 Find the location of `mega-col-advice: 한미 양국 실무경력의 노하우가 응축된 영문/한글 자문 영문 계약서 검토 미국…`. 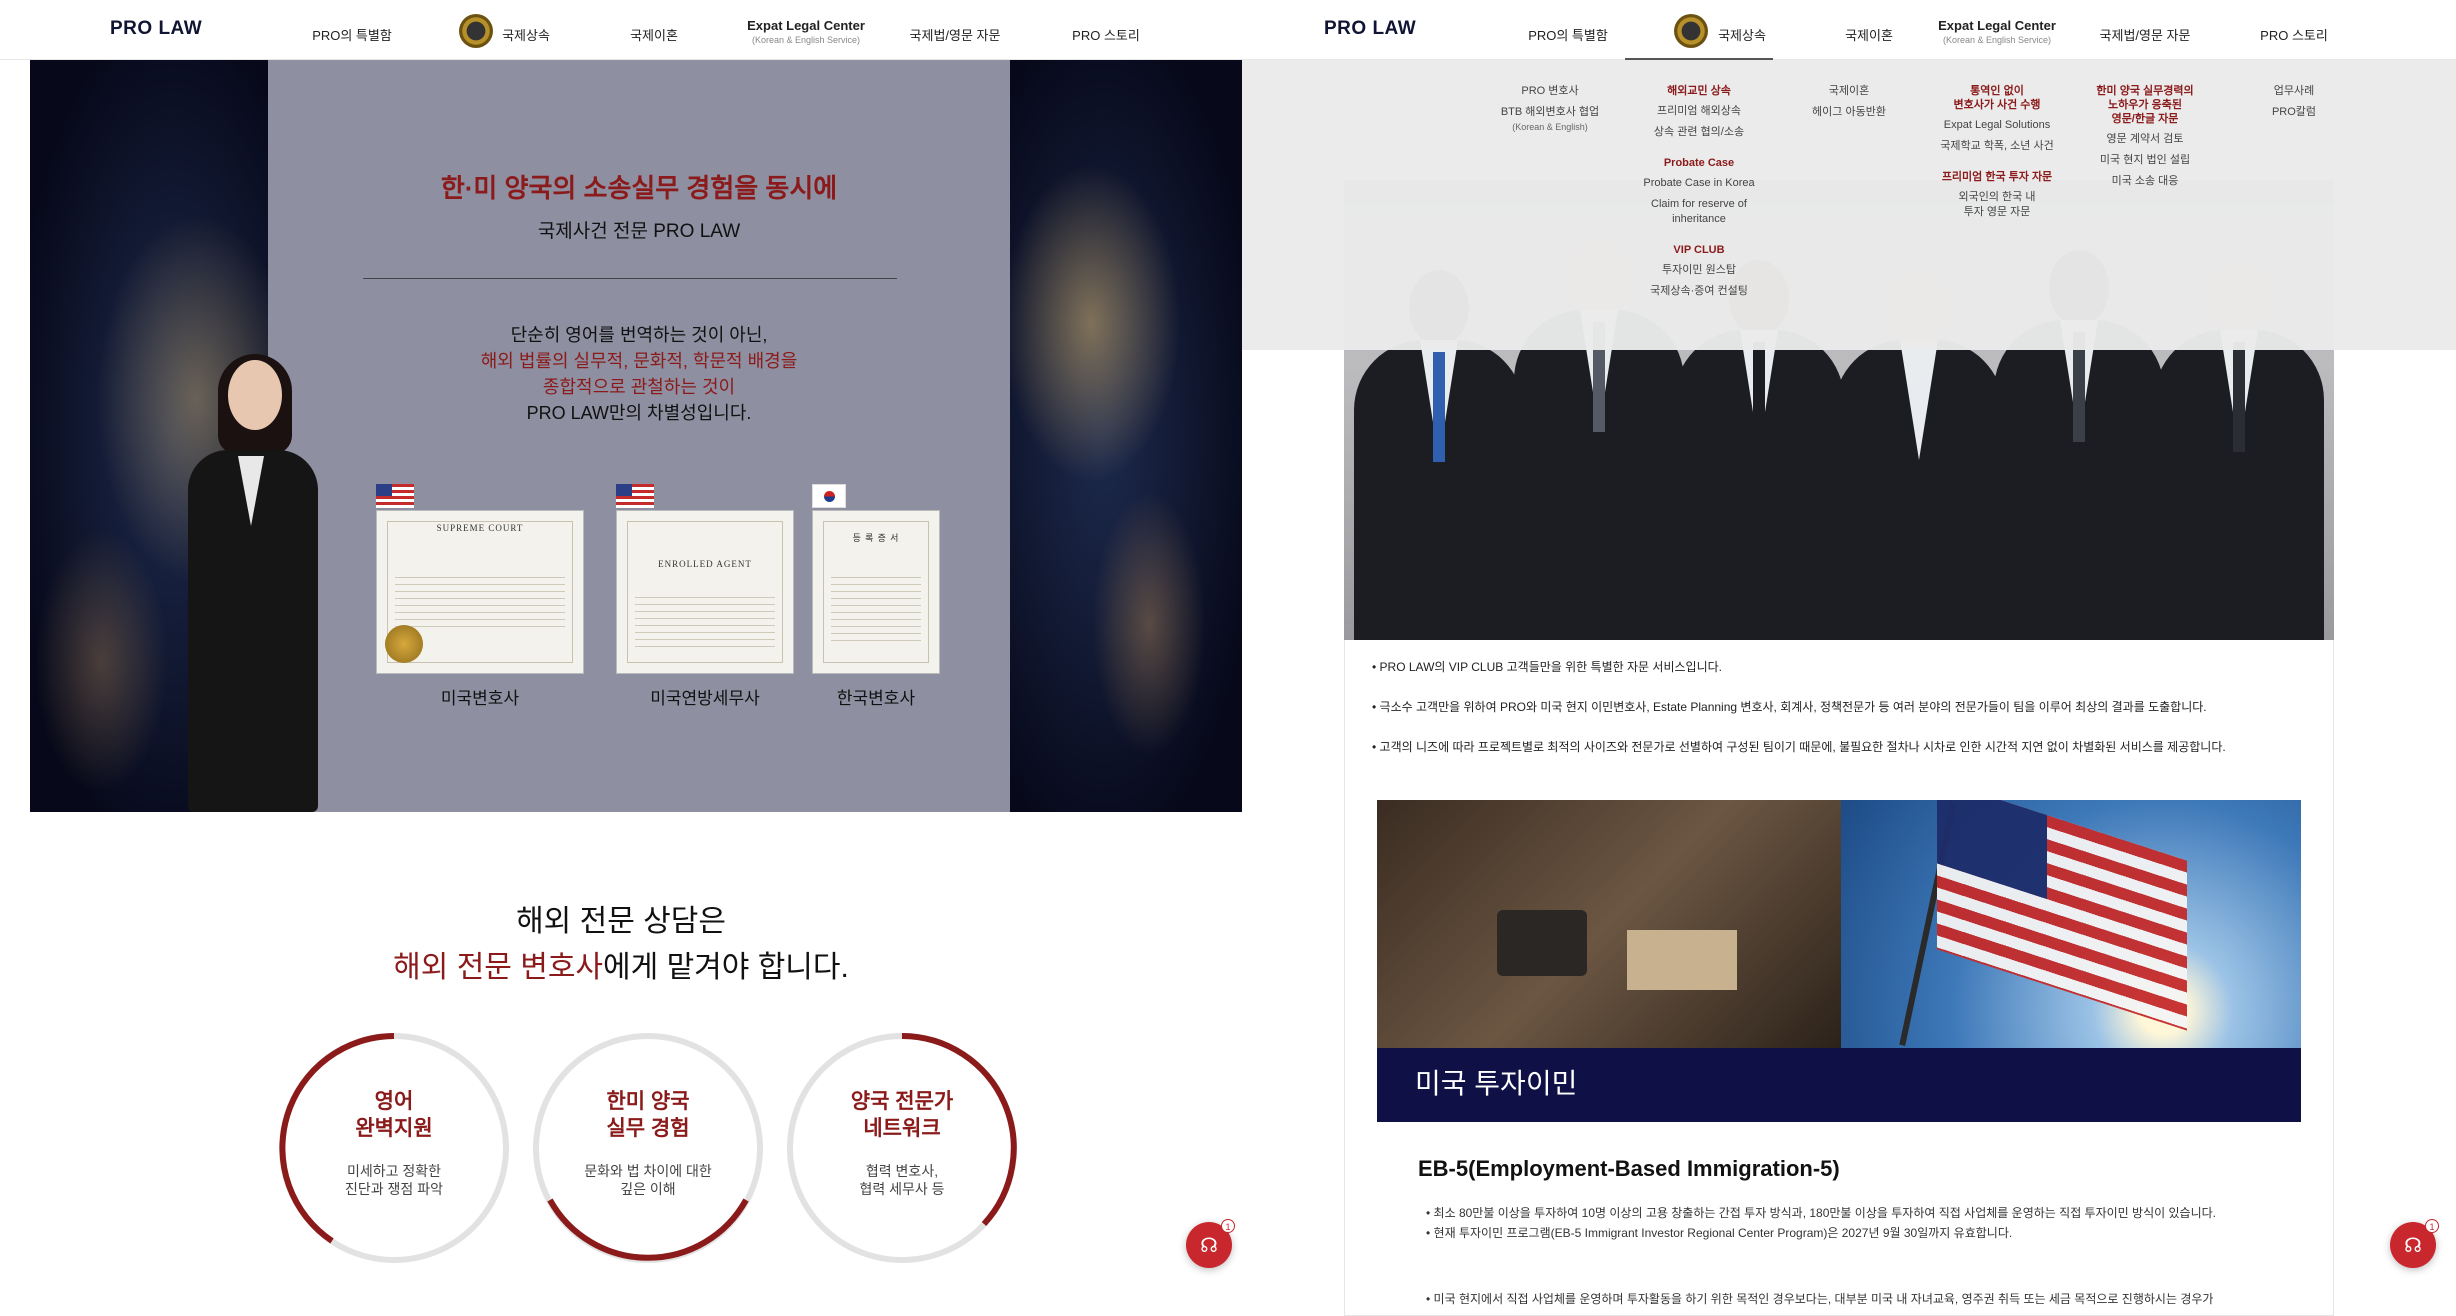

mega-col-advice: 한미 양국 실무경력의 노하우가 응축된 영문/한글 자문 영문 계약서 검토 미국… is located at coordinates (2144, 139).